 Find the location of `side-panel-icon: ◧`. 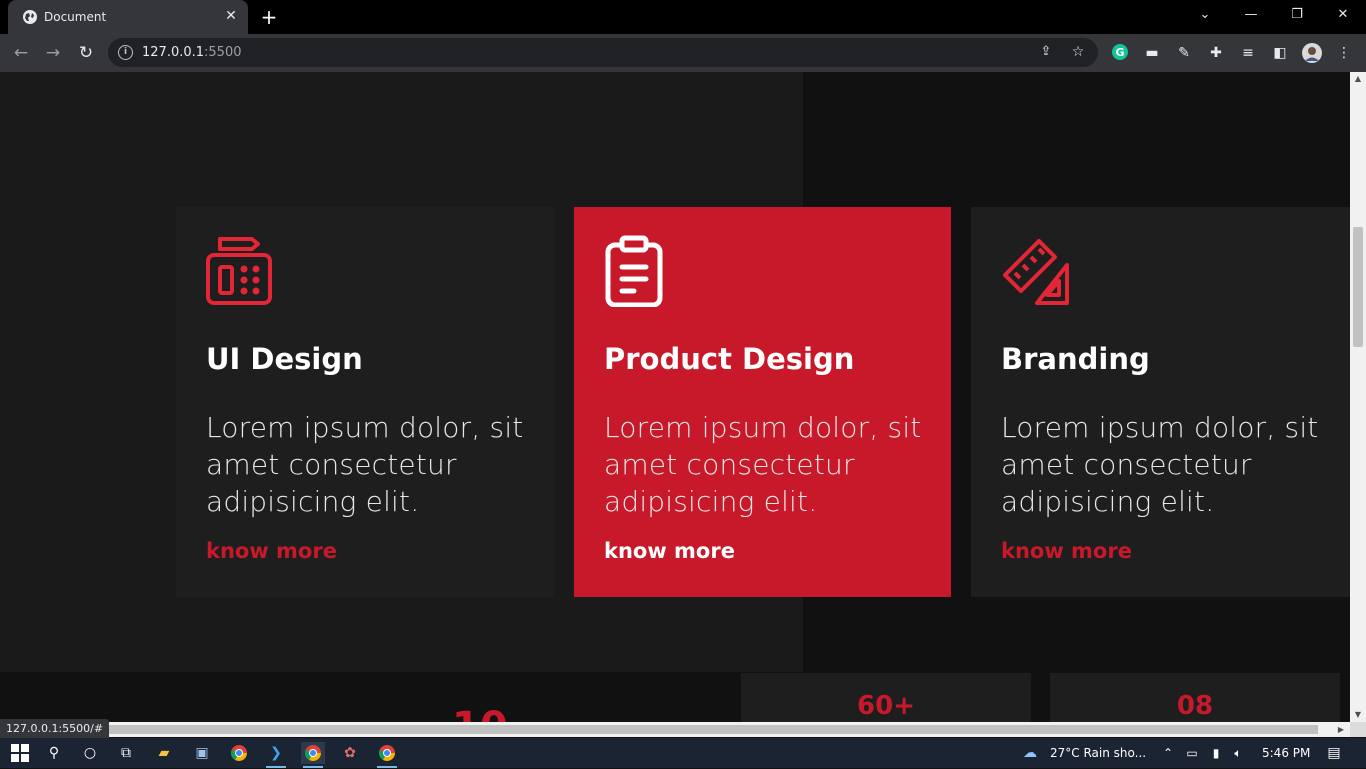

side-panel-icon: ◧ is located at coordinates (1280, 53).